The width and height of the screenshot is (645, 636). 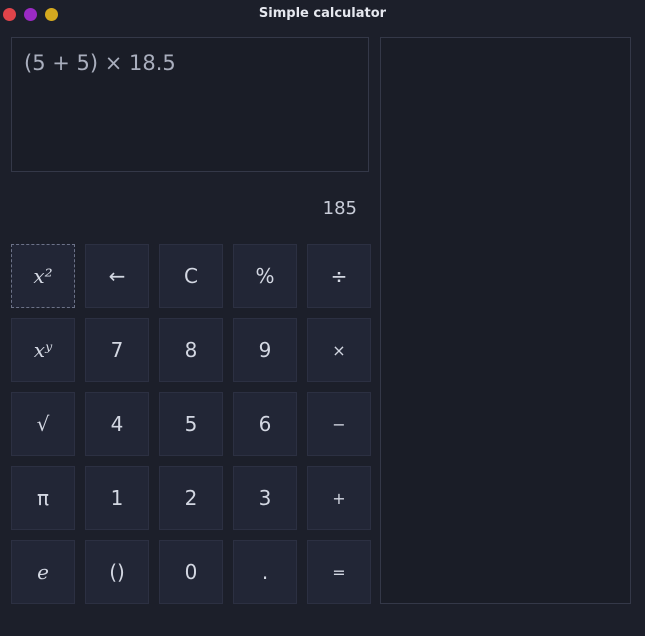 I want to click on digit-1-button: 1, so click(x=117, y=498).